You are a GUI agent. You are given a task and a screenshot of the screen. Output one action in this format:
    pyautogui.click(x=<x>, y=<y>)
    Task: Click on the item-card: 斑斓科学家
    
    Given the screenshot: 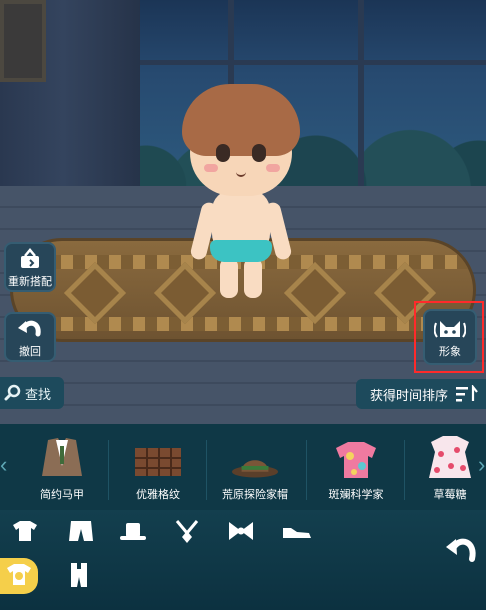 What is the action you would take?
    pyautogui.click(x=356, y=472)
    